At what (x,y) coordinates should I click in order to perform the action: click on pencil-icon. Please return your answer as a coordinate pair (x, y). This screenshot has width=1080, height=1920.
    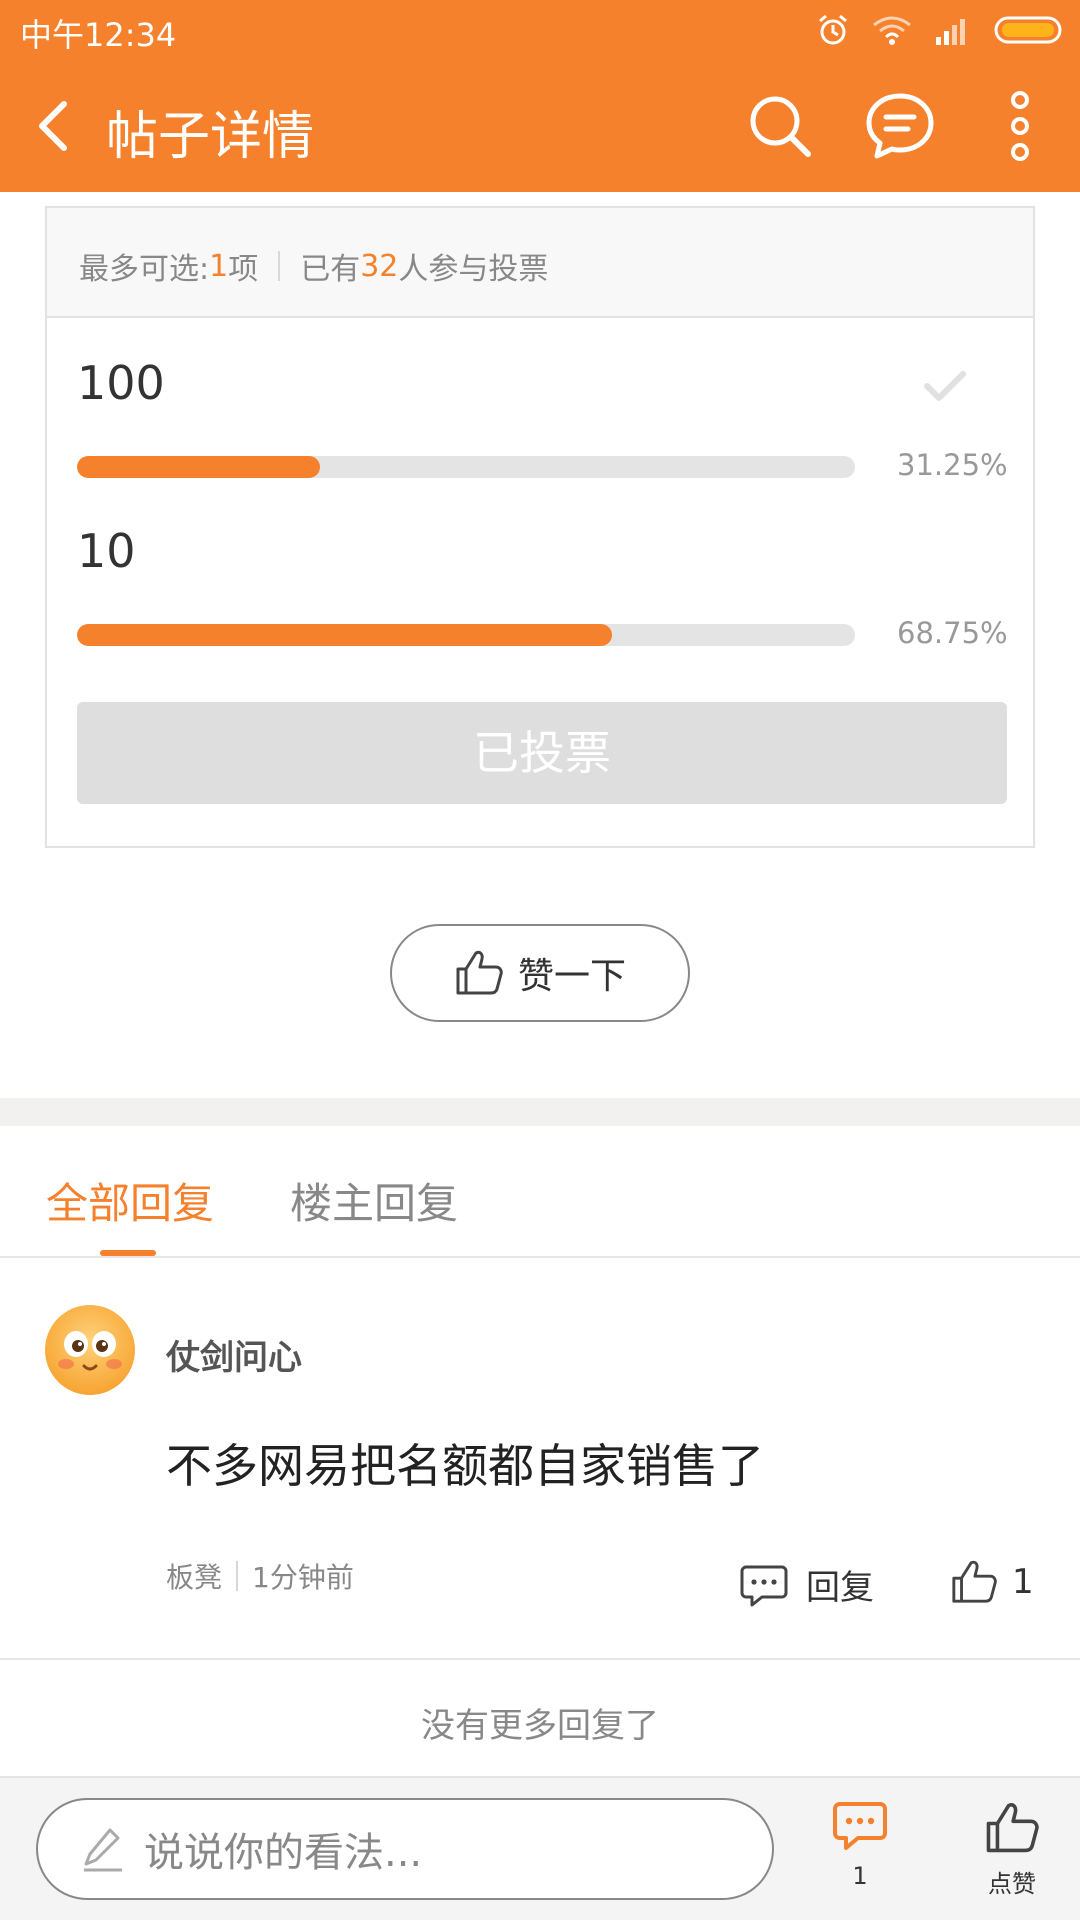
    Looking at the image, I should click on (103, 1850).